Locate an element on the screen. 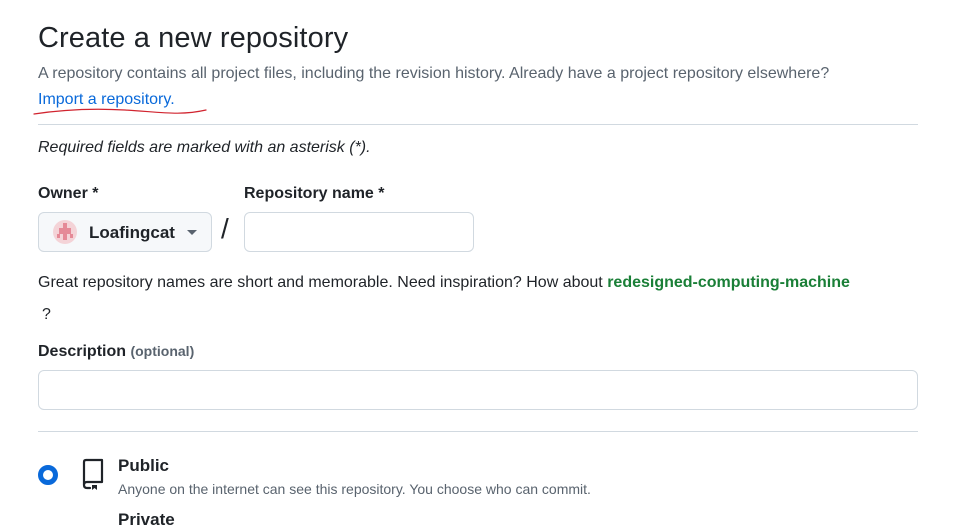 This screenshot has width=980, height=530. owner-label: Owner * is located at coordinates (68, 193).